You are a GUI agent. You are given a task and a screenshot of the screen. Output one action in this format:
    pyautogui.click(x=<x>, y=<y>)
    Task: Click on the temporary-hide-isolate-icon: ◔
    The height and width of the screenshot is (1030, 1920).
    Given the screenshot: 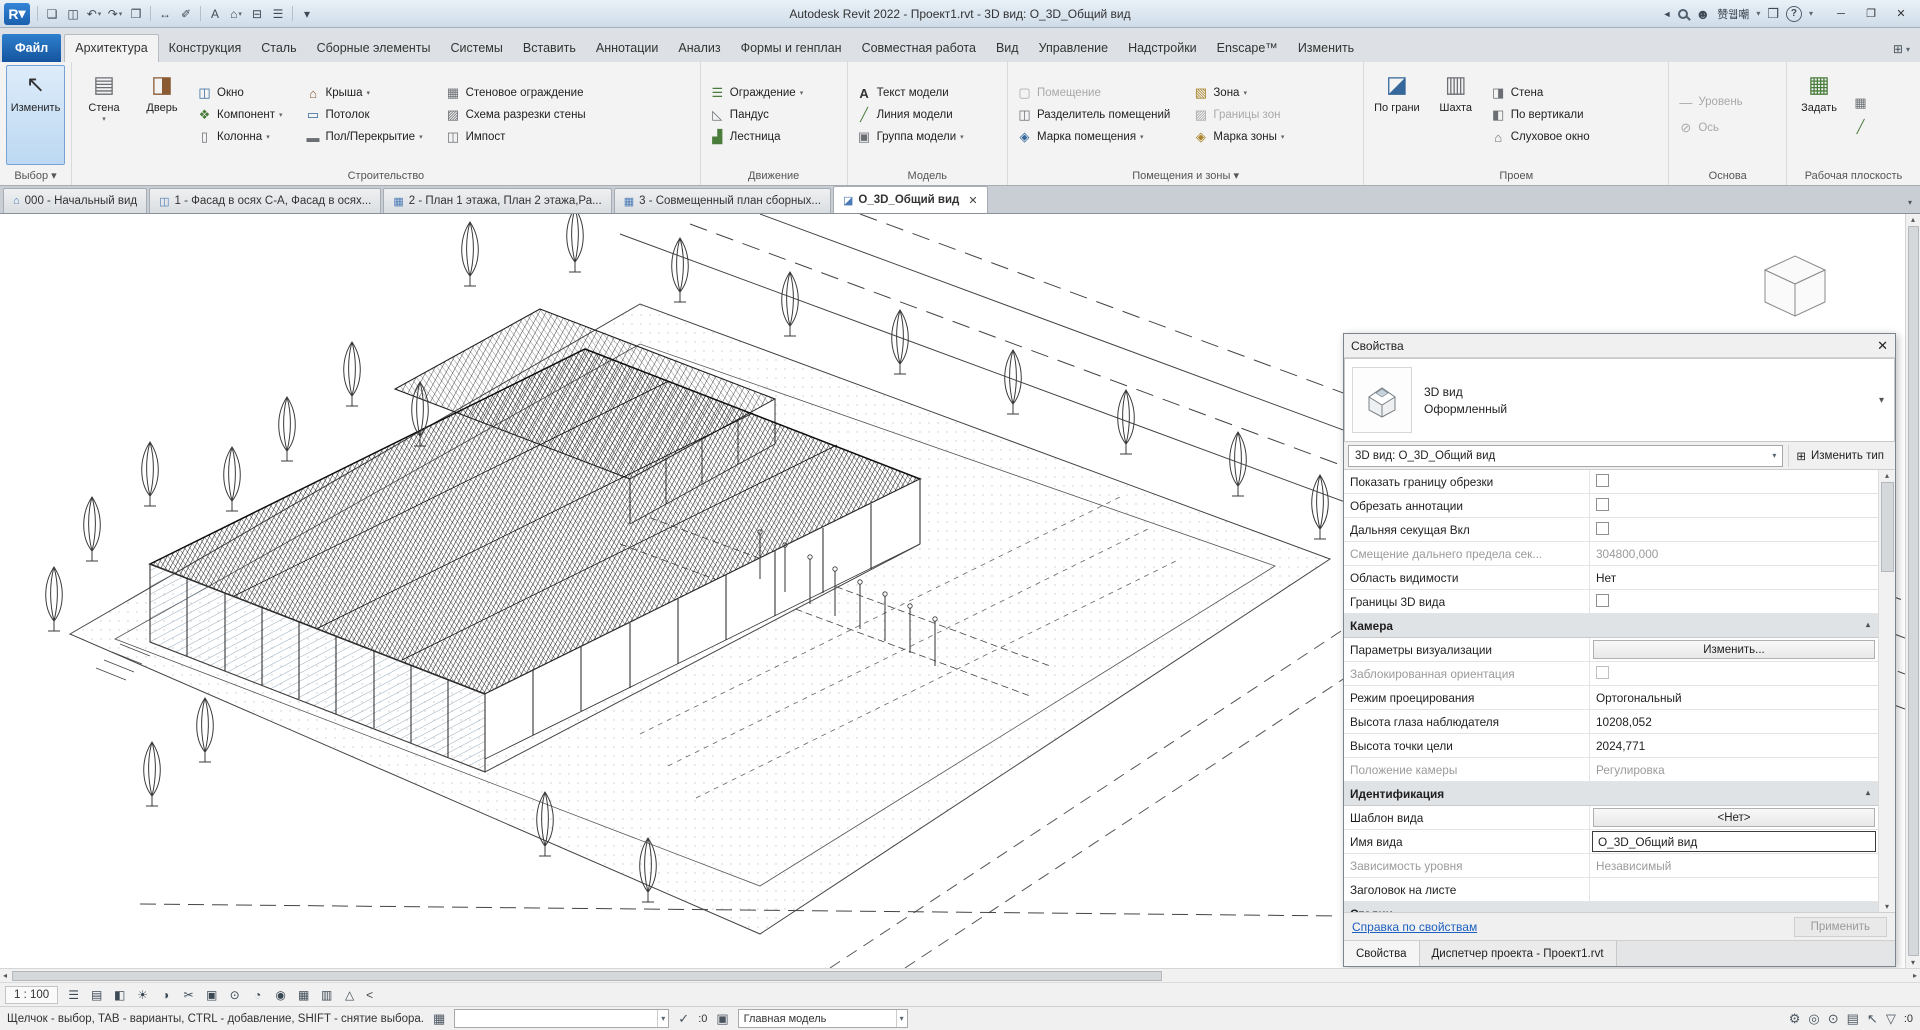 What is the action you would take?
    pyautogui.click(x=257, y=994)
    